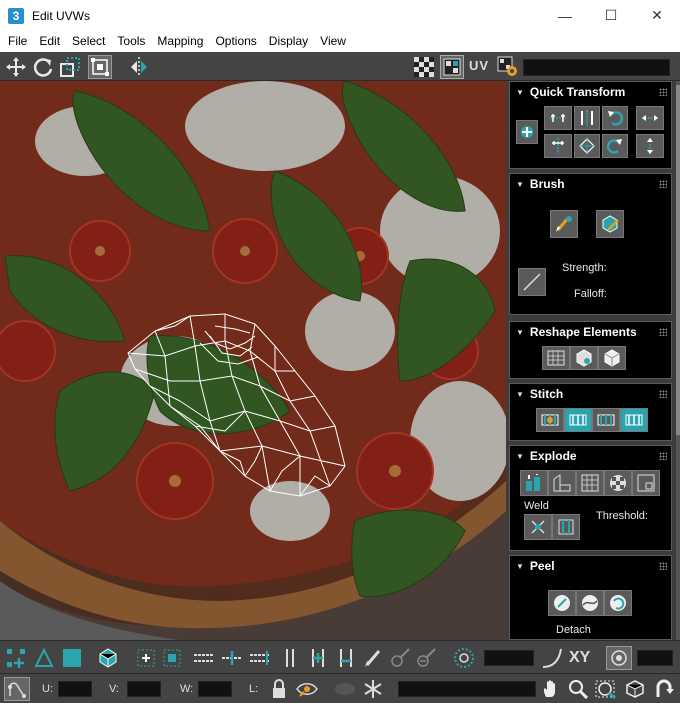 This screenshot has height=703, width=680. Describe the element at coordinates (564, 224) in the screenshot. I see `paint-brush-icon` at that location.